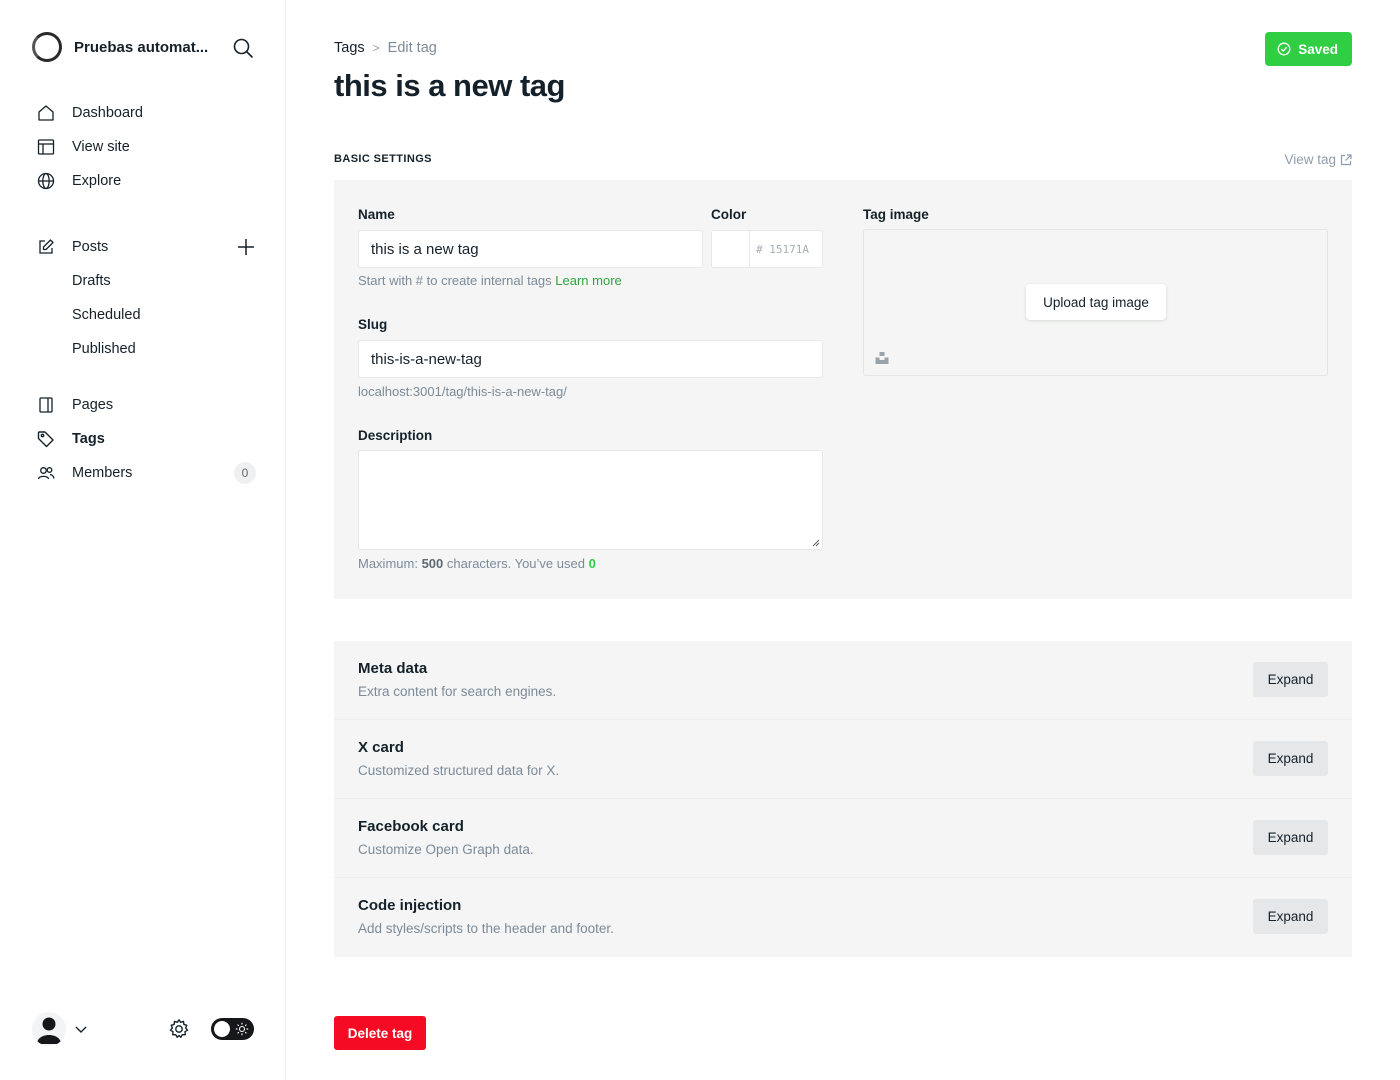 This screenshot has height=1080, width=1400. What do you see at coordinates (1310, 159) in the screenshot?
I see `view-tag-label: View tag` at bounding box center [1310, 159].